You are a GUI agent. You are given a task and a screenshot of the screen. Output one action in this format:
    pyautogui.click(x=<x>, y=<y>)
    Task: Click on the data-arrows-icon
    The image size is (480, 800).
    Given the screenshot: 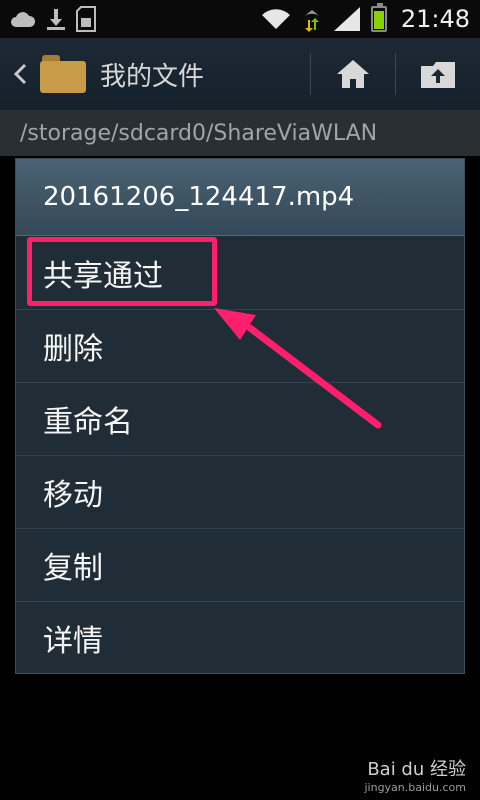 What is the action you would take?
    pyautogui.click(x=311, y=21)
    